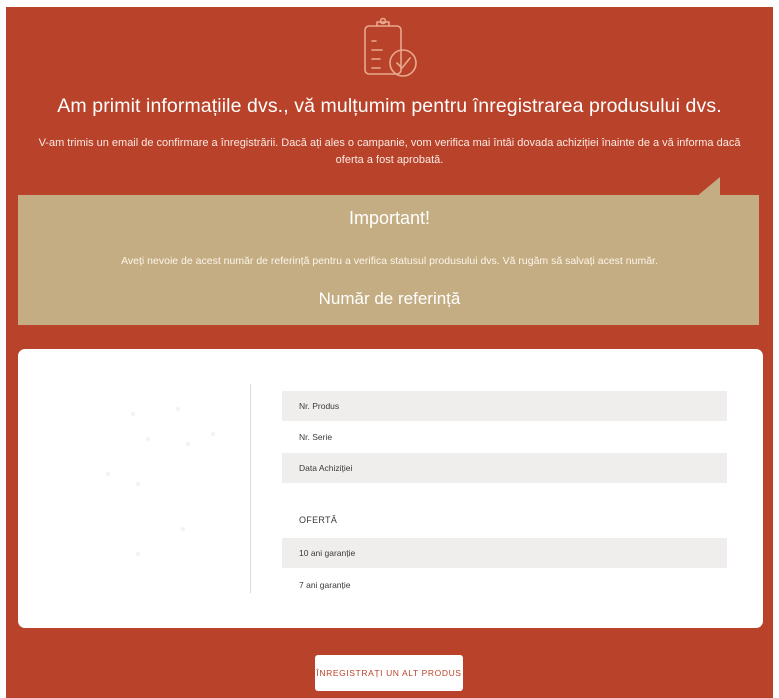  What do you see at coordinates (389, 673) in the screenshot?
I see `register-another-product-button: ÎNREGISTRAȚI UN ALT PRODUS` at bounding box center [389, 673].